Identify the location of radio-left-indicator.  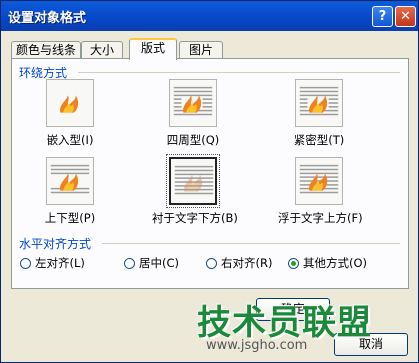
(25, 263).